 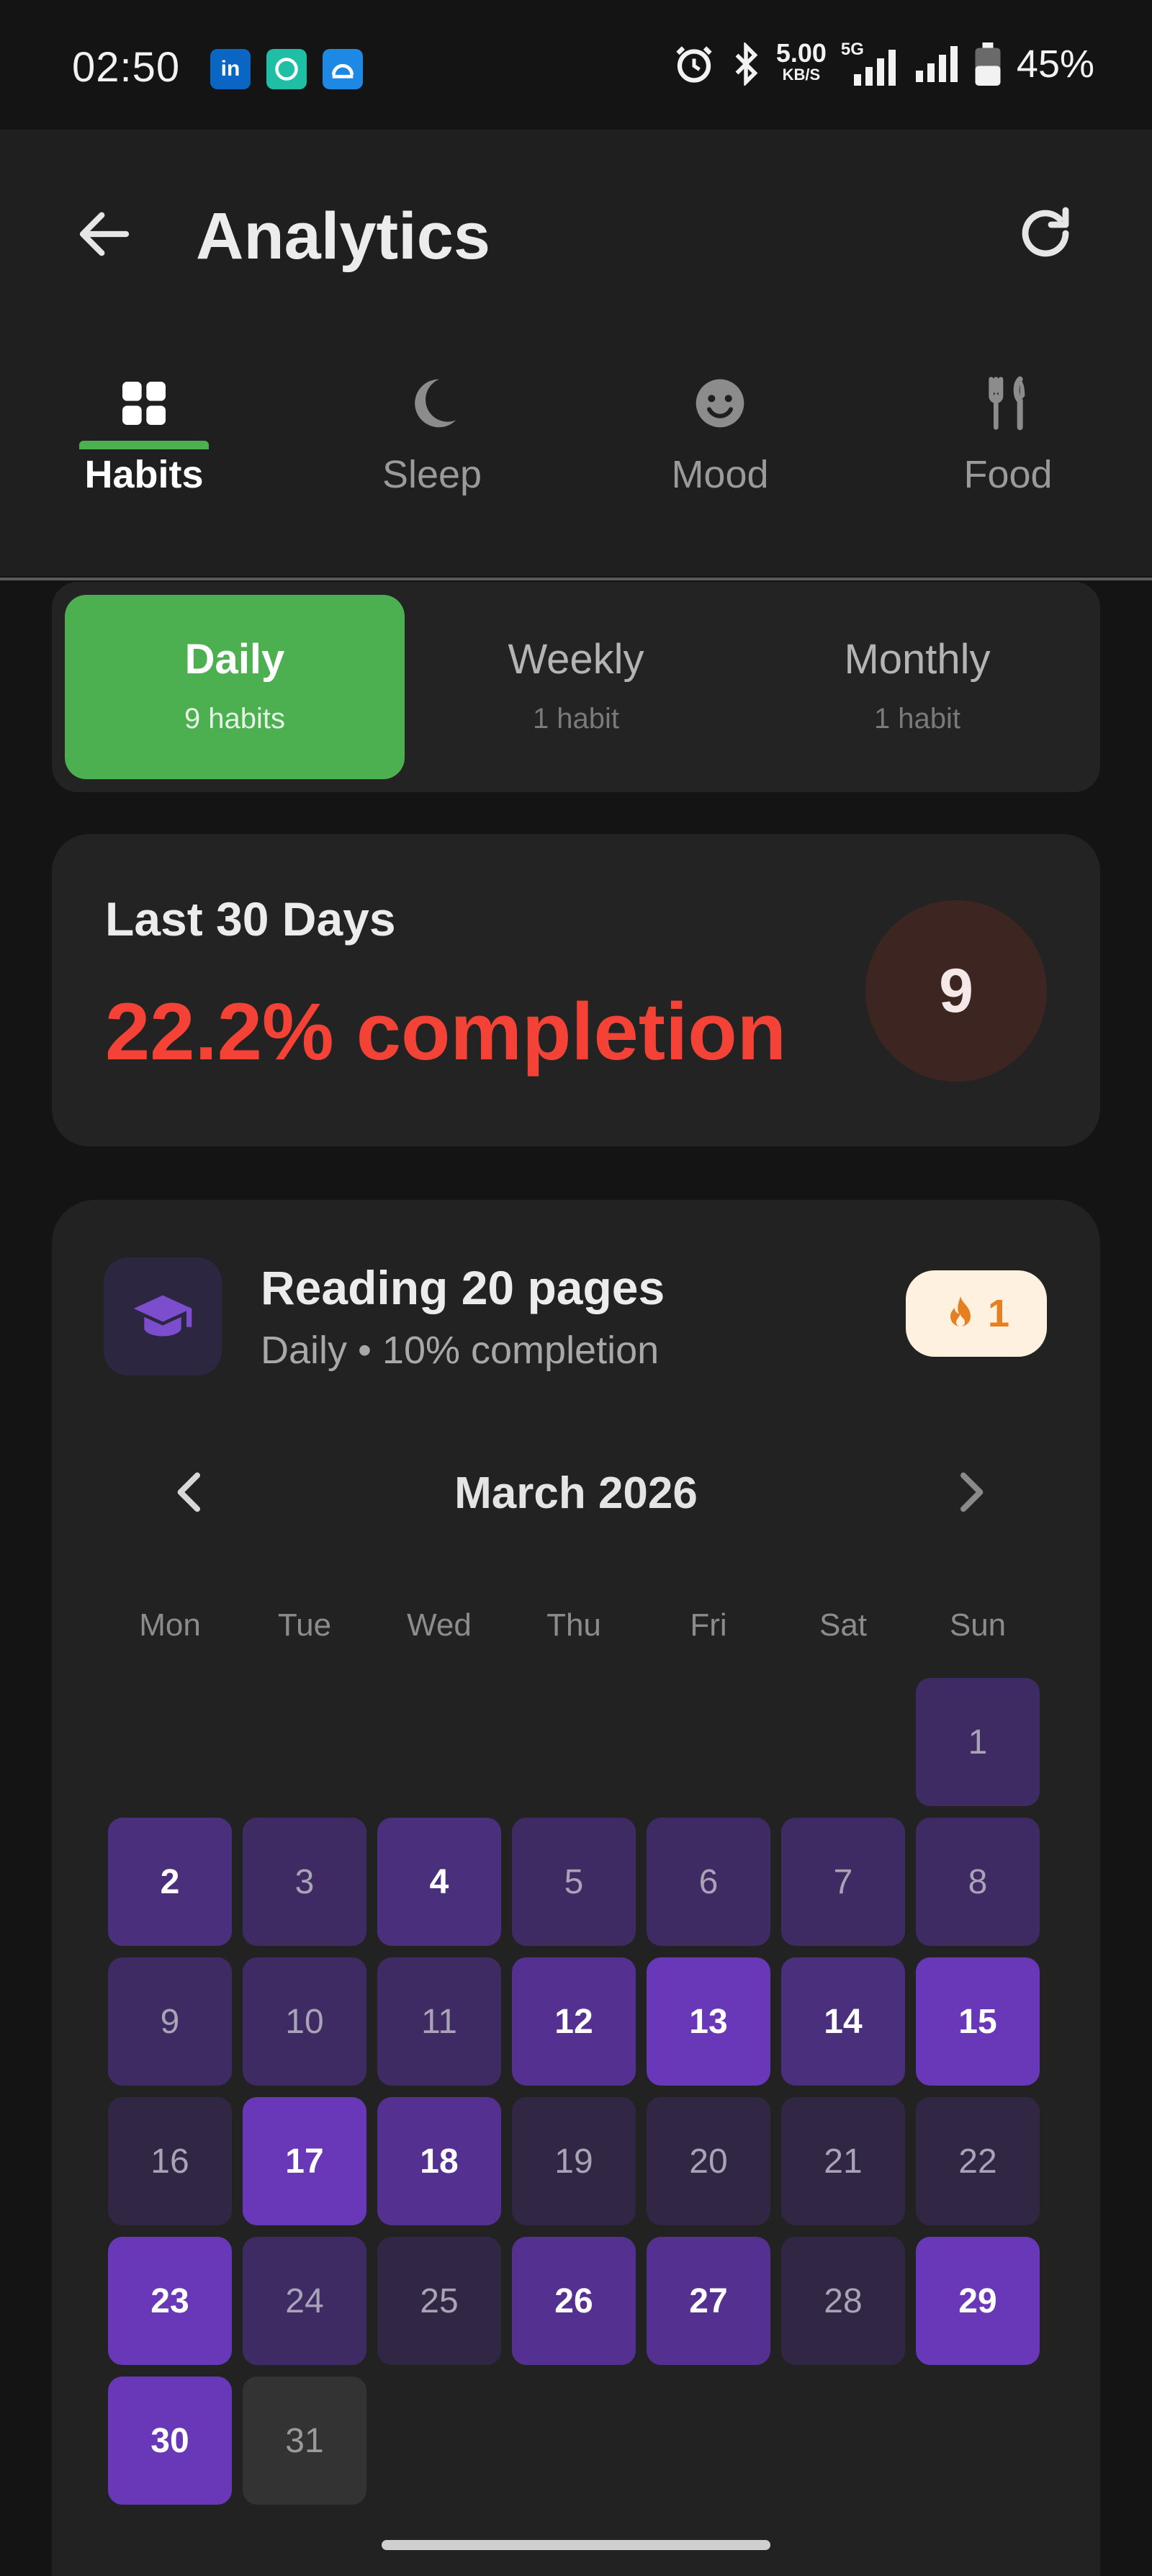 I want to click on tab-sleep-label: Sleep, so click(x=432, y=474).